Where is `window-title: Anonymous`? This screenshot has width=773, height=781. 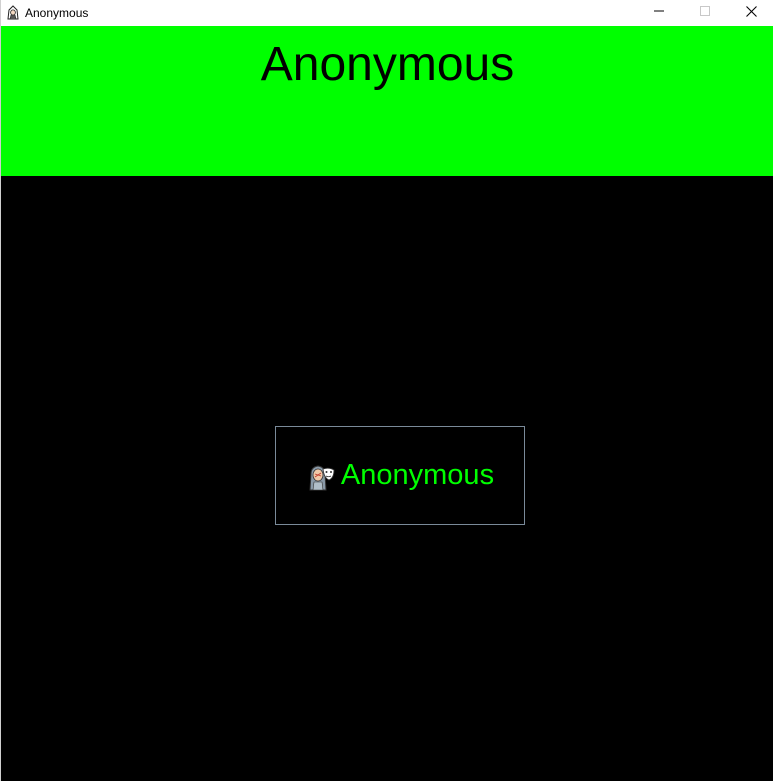 window-title: Anonymous is located at coordinates (57, 13).